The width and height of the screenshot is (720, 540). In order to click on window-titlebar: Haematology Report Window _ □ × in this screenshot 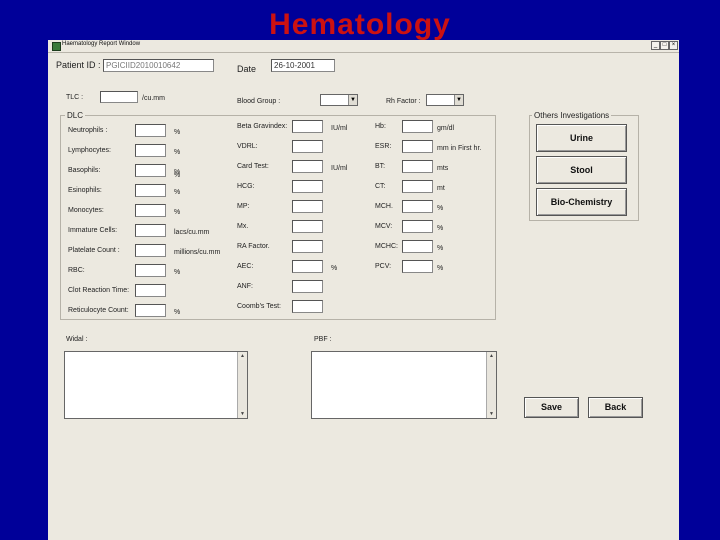, I will do `click(363, 46)`.